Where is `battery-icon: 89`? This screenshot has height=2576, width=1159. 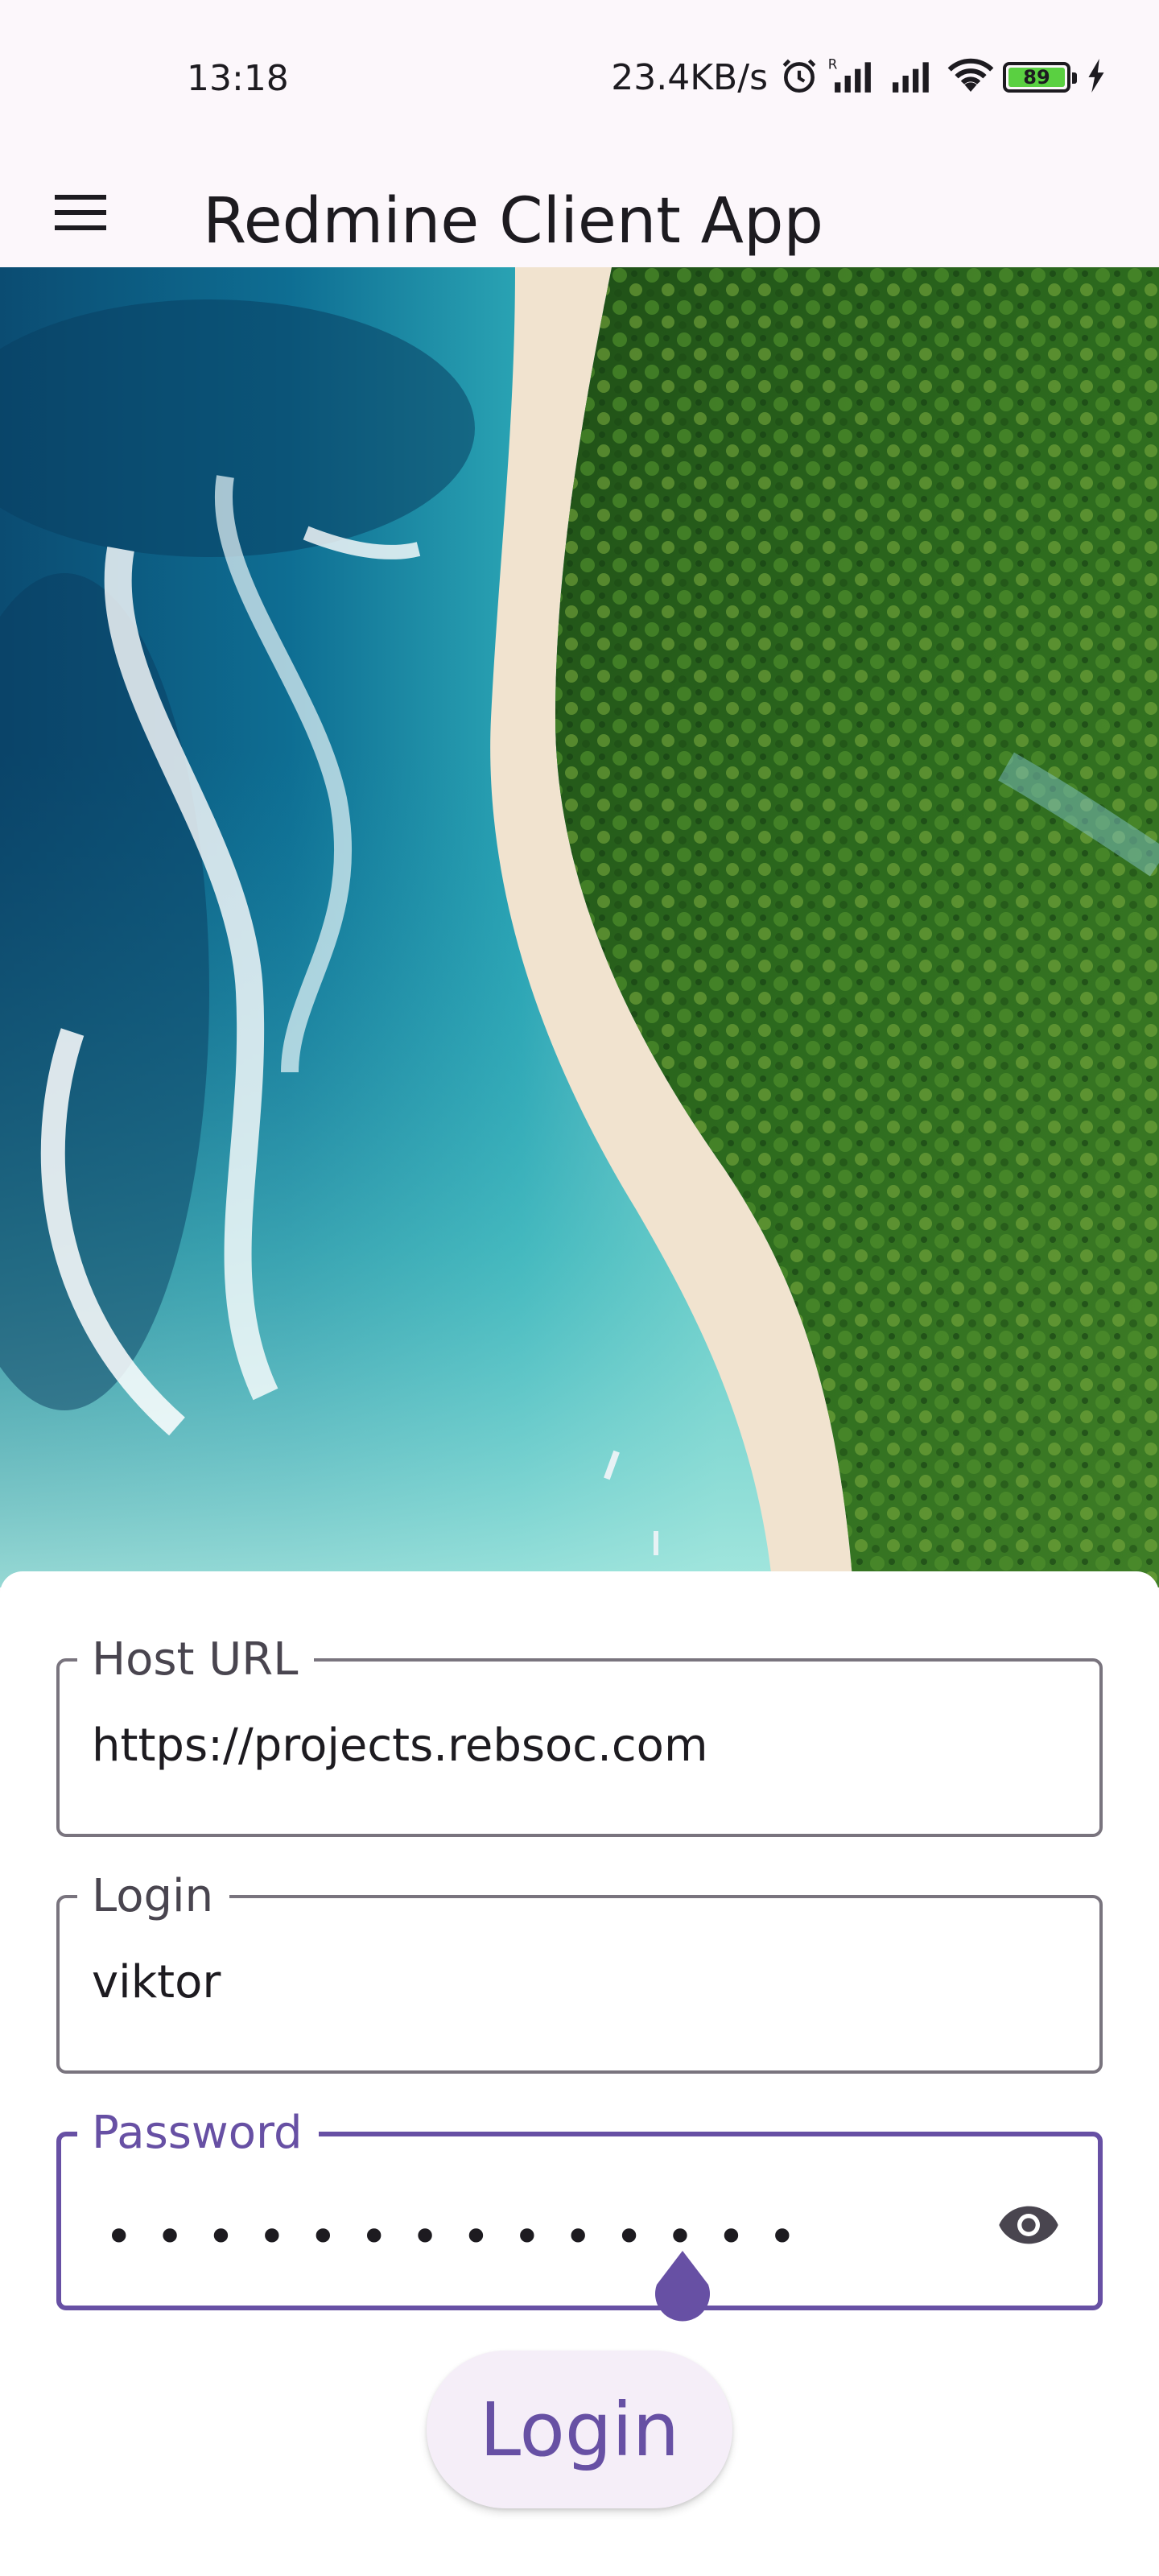
battery-icon: 89 is located at coordinates (1040, 77).